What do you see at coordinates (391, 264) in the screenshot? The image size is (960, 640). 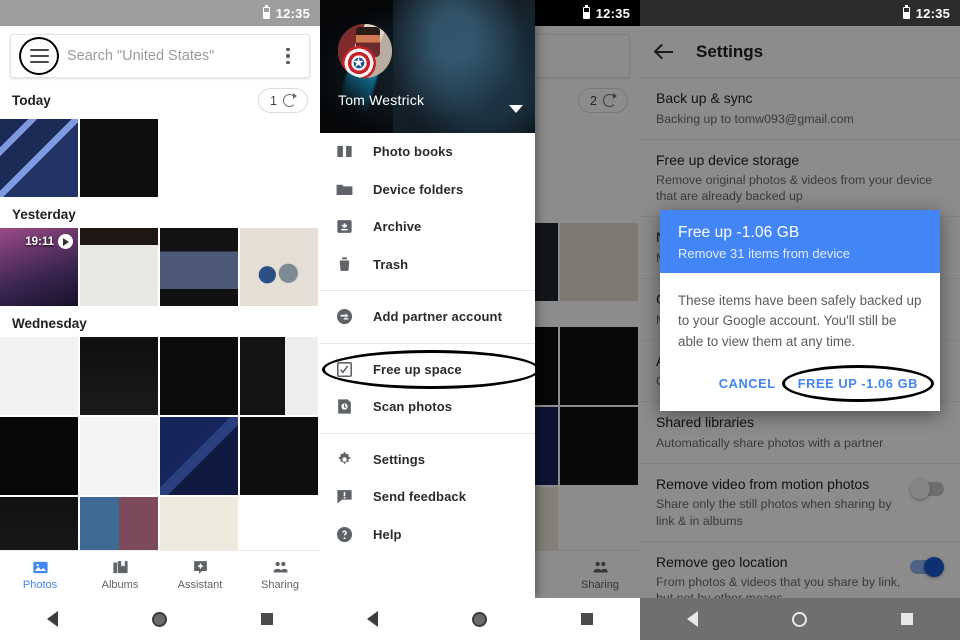 I see `drawer-item-label: Trash` at bounding box center [391, 264].